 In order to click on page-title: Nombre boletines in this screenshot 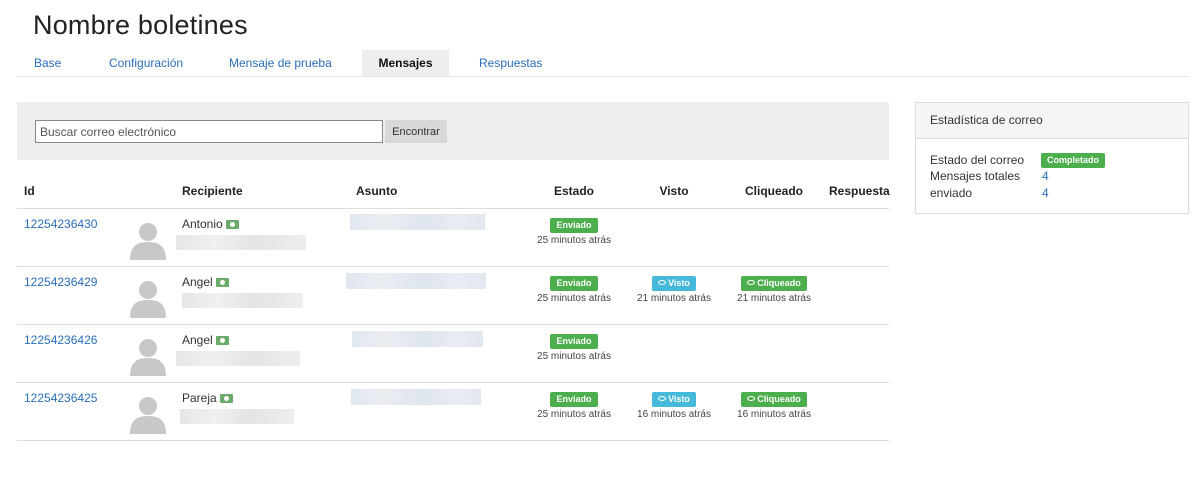, I will do `click(140, 25)`.